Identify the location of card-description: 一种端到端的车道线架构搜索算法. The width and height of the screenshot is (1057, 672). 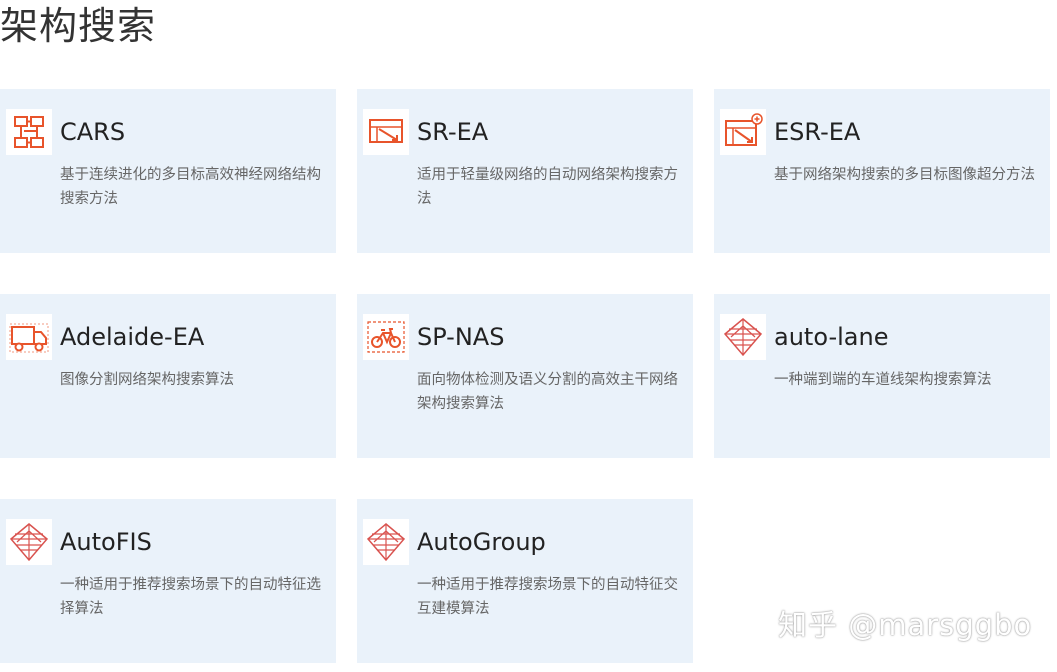
(883, 380).